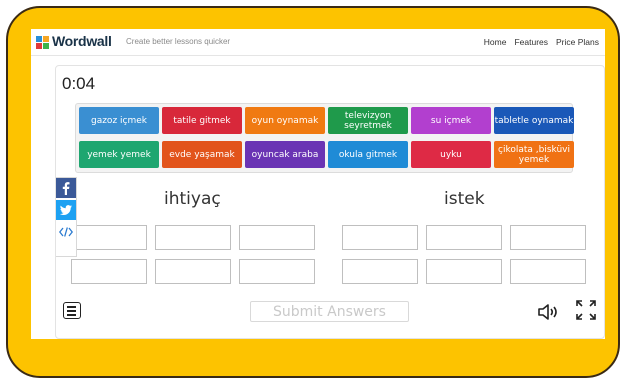 This screenshot has width=627, height=381. I want to click on word-tile: gazoz içmek, so click(119, 120).